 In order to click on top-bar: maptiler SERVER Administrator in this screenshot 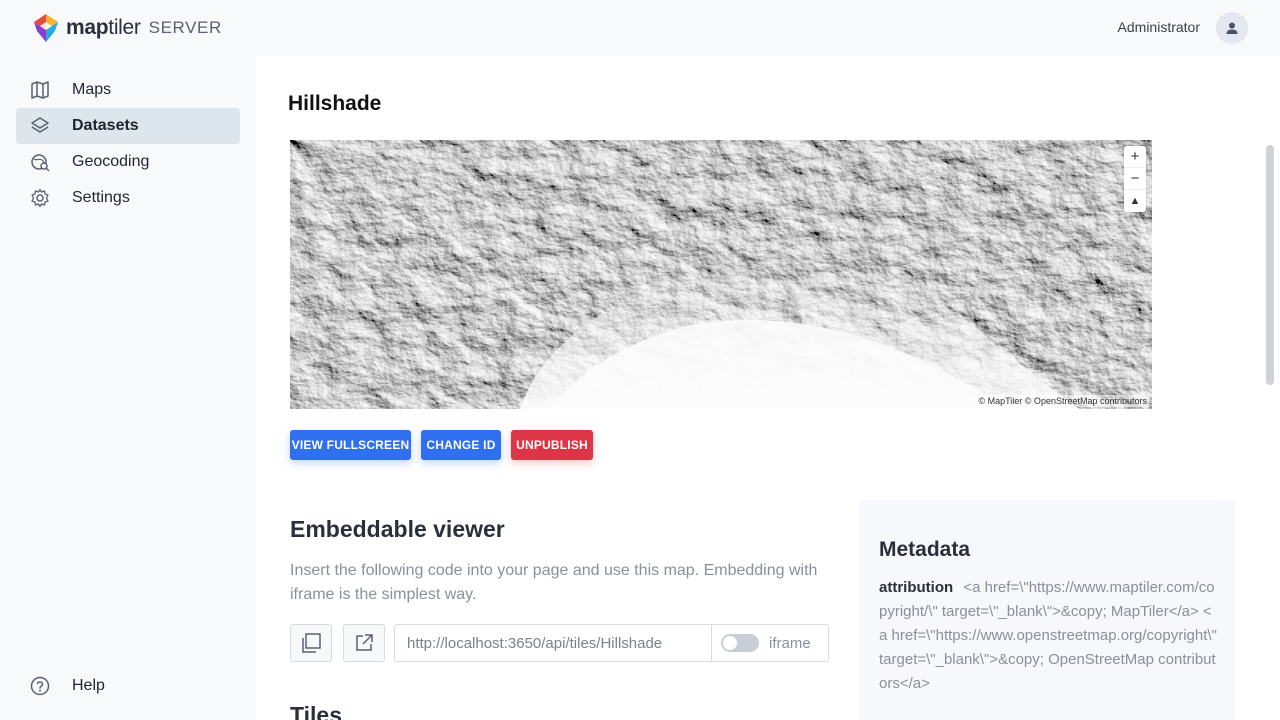, I will do `click(640, 28)`.